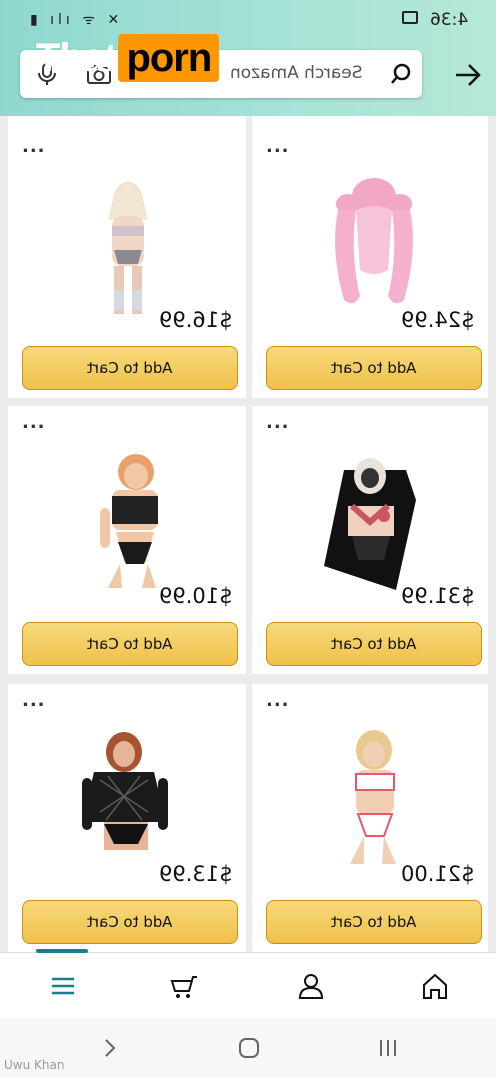 The width and height of the screenshot is (496, 1077). I want to click on product-card: ... $10.99 Add to Cart, so click(127, 540).